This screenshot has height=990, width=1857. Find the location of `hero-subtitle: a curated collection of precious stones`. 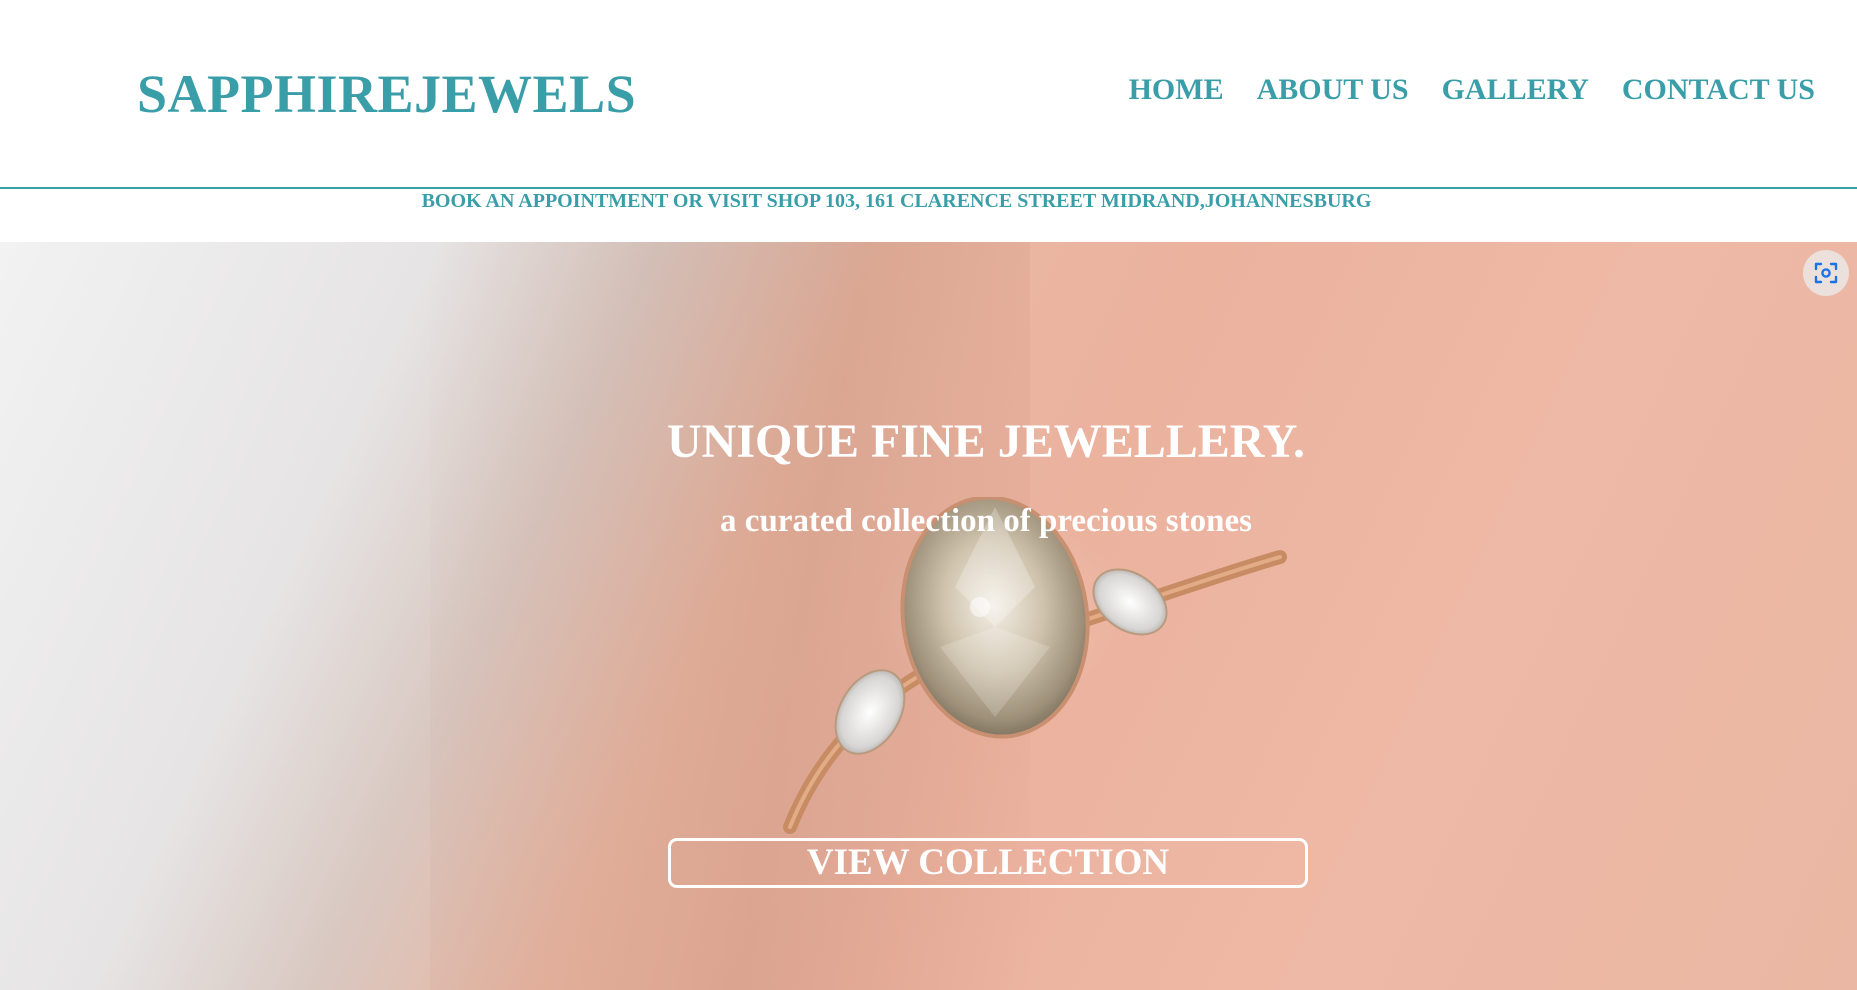

hero-subtitle: a curated collection of precious stones is located at coordinates (986, 521).